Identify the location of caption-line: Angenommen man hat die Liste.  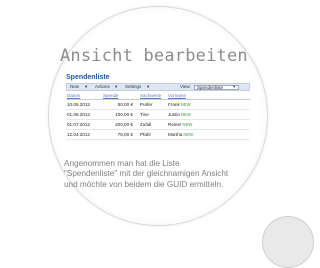
(122, 163).